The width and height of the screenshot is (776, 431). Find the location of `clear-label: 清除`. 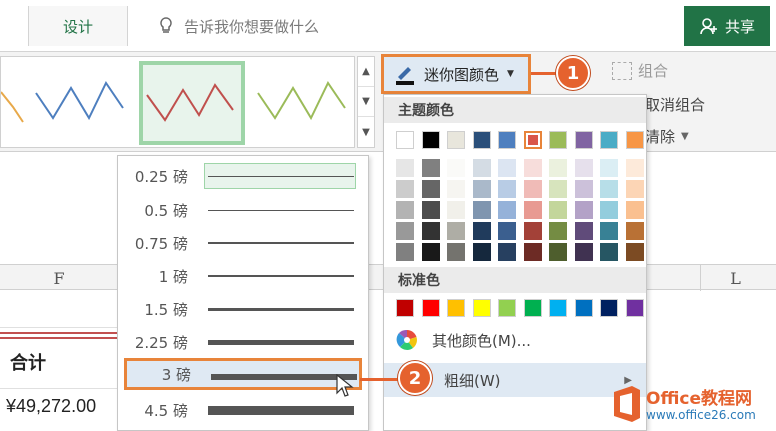

clear-label: 清除 is located at coordinates (660, 137).